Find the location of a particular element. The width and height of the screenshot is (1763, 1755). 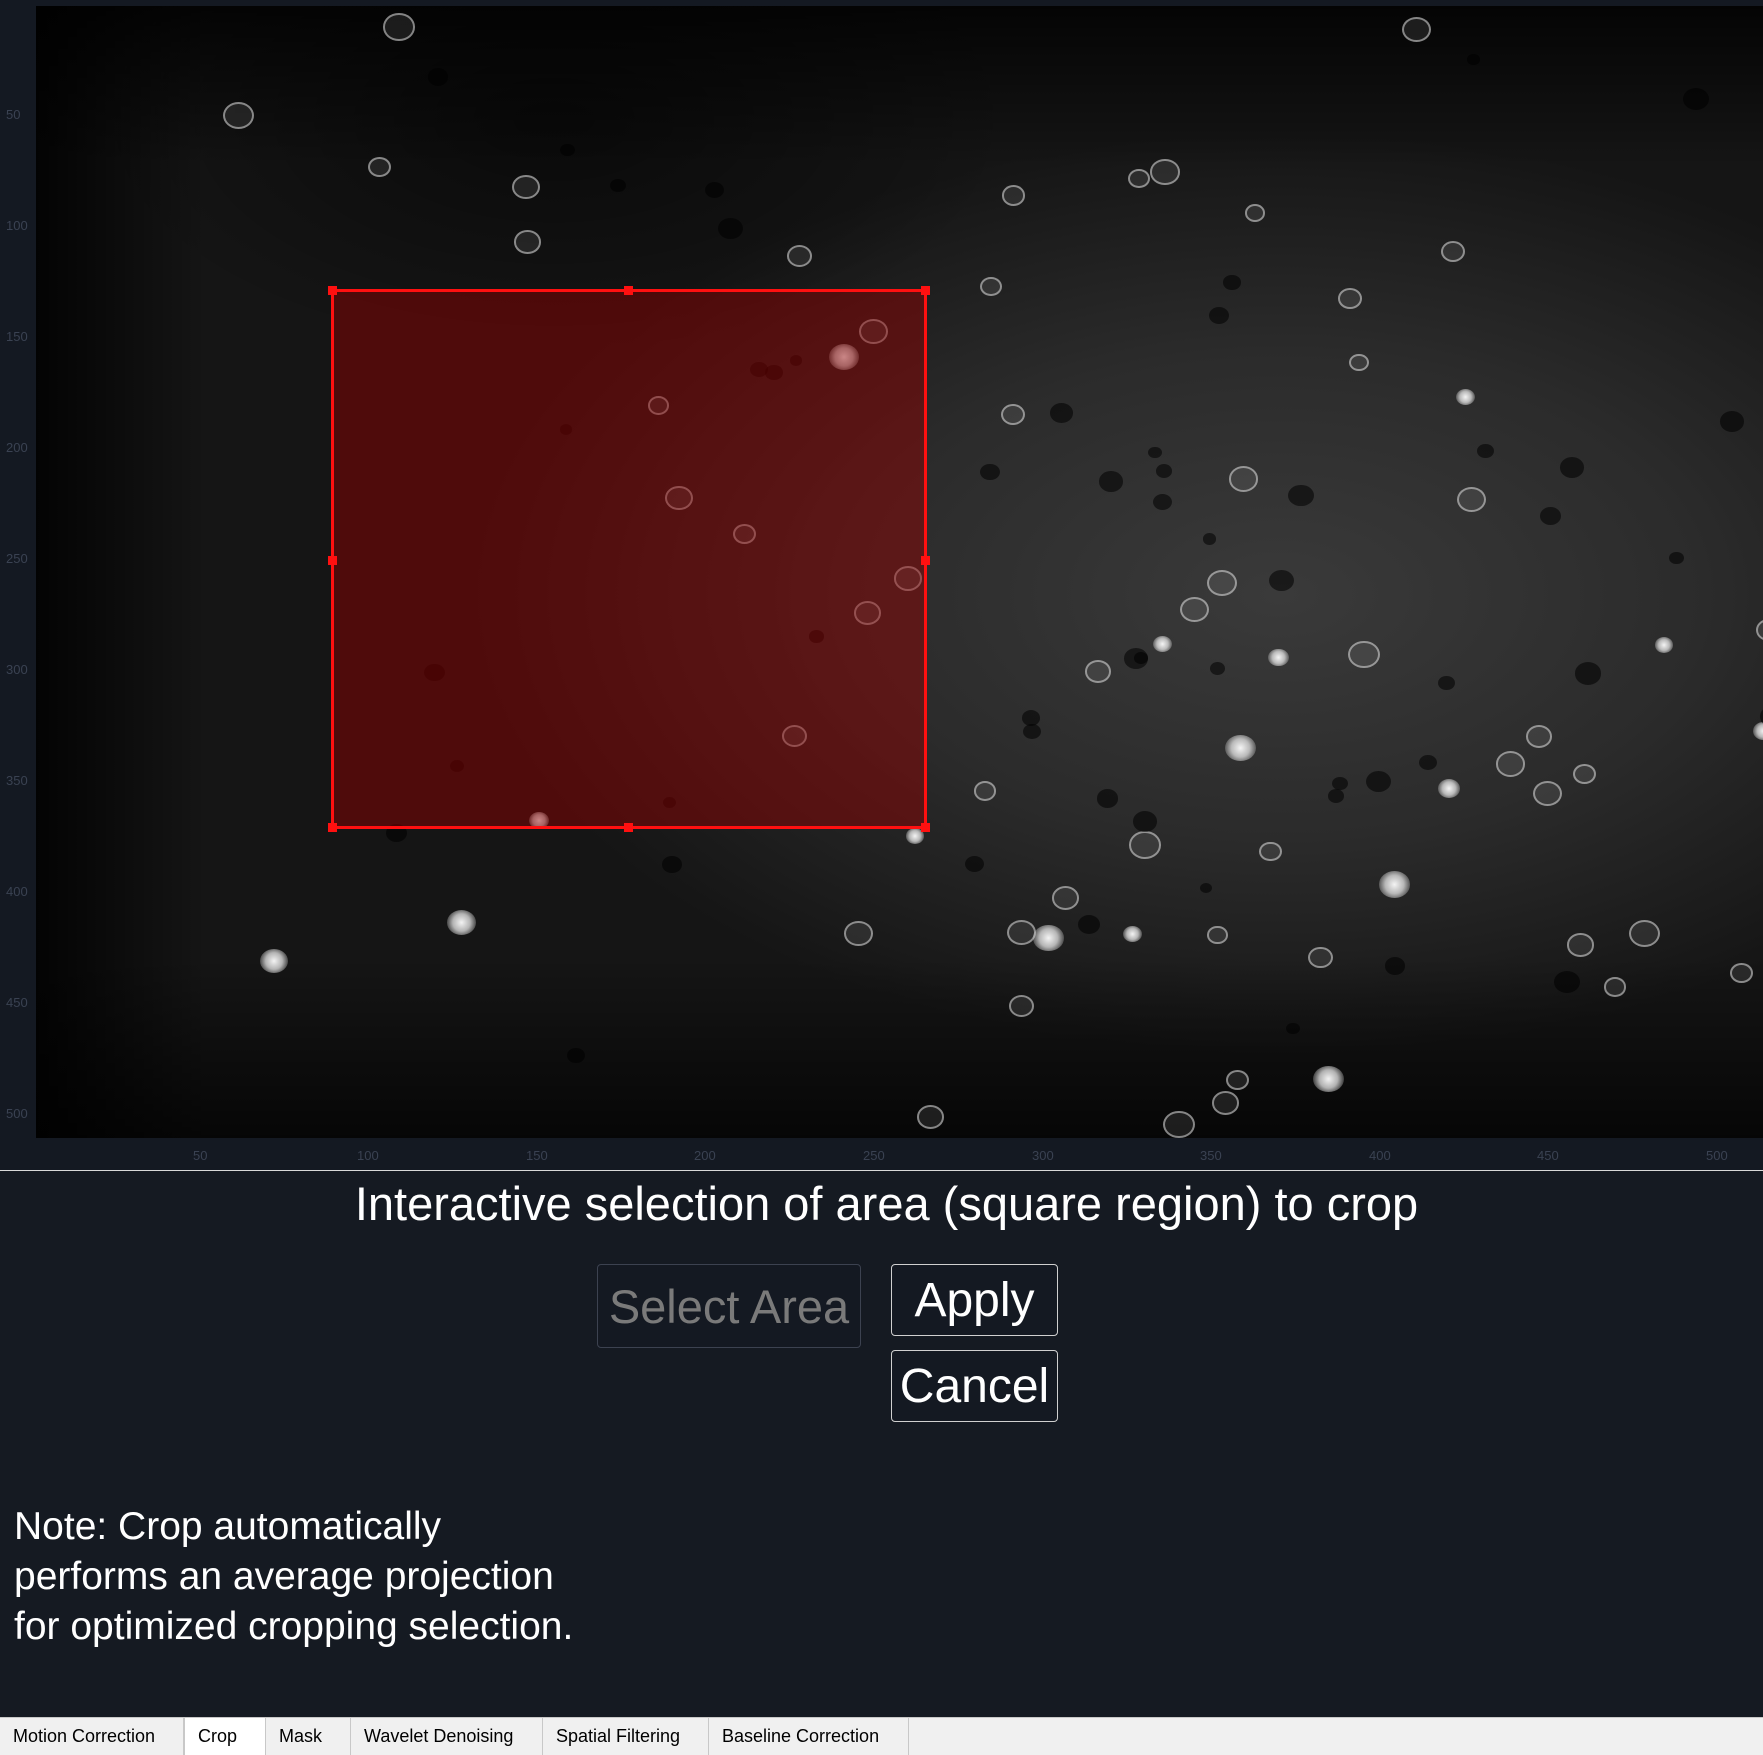

y-tick-label: 50 is located at coordinates (13, 114).